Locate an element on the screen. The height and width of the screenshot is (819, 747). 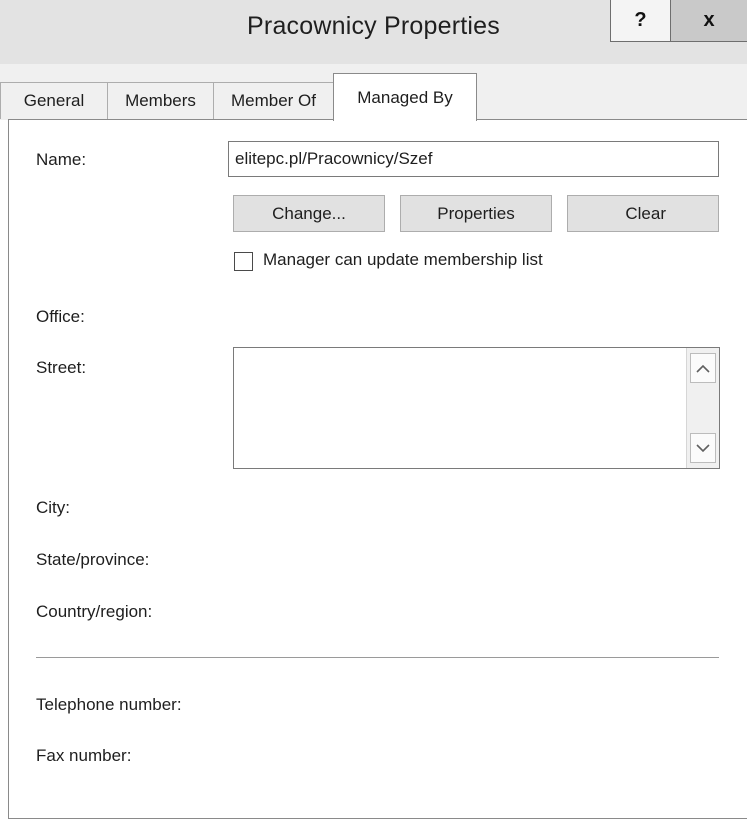
title-bar: Pracownicy Properties ? x is located at coordinates (373, 32).